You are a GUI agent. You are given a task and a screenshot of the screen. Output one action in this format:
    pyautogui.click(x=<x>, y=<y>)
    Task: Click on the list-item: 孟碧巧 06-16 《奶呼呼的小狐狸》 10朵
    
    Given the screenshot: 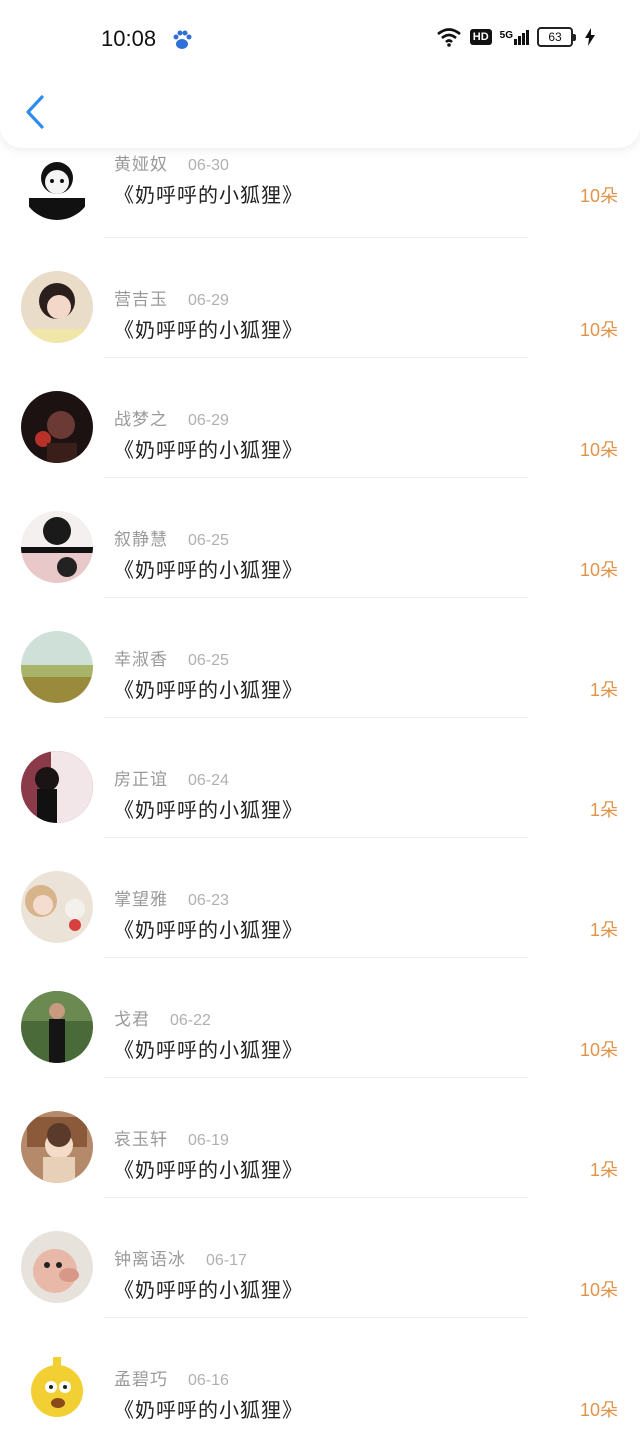 What is the action you would take?
    pyautogui.click(x=320, y=1378)
    